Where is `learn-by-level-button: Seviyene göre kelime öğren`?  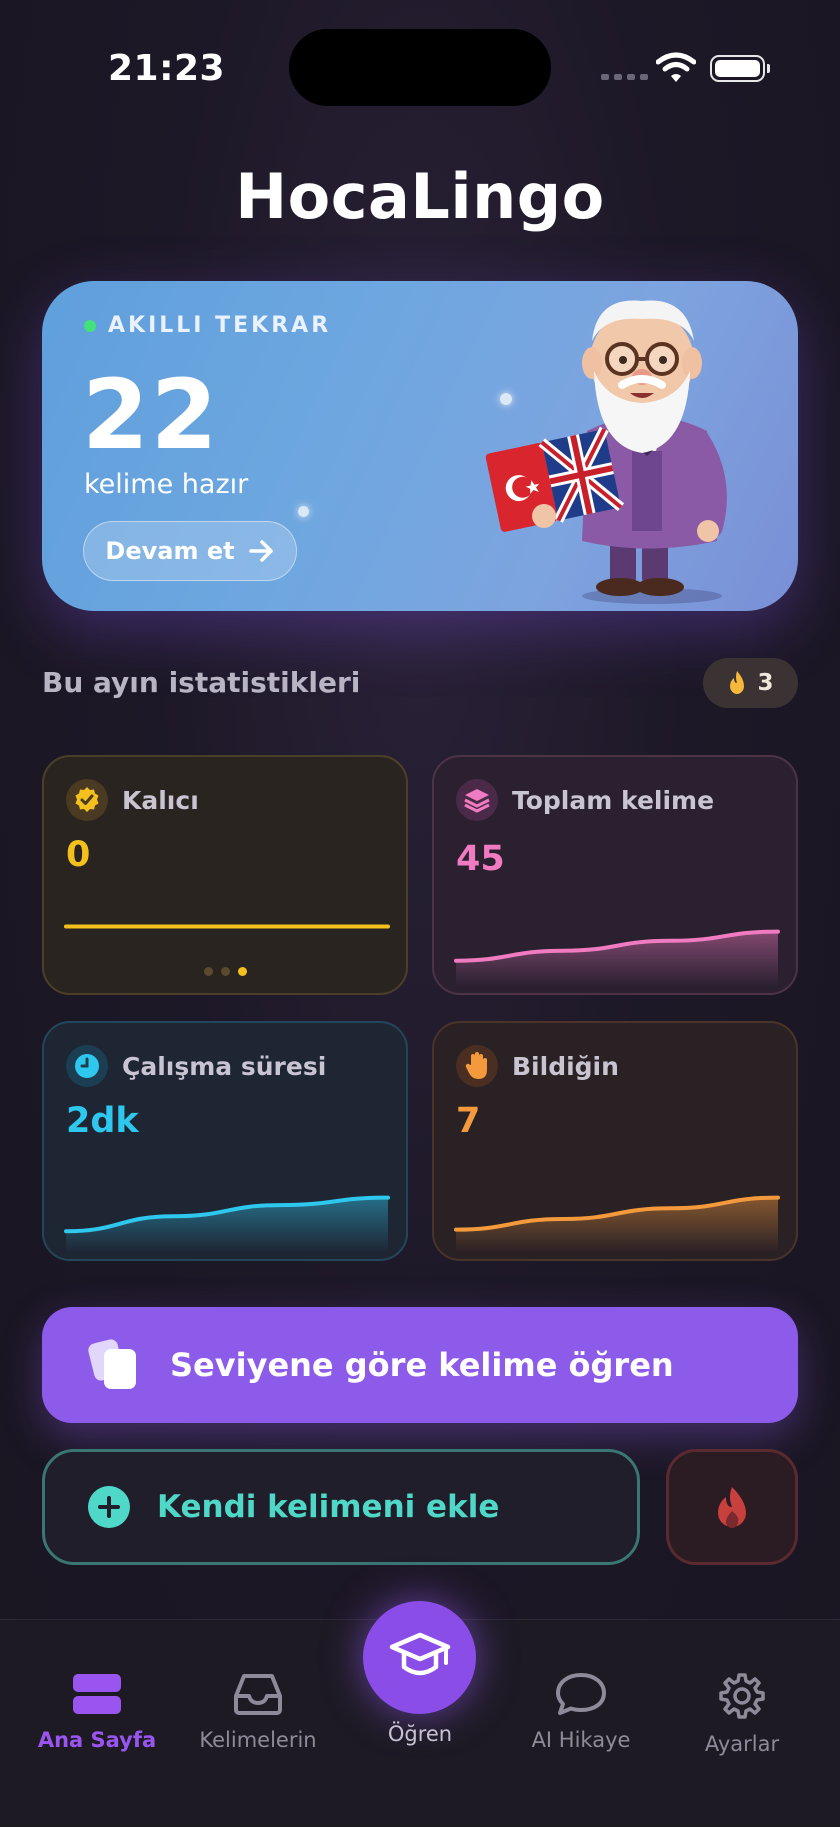
learn-by-level-button: Seviyene göre kelime öğren is located at coordinates (420, 1365).